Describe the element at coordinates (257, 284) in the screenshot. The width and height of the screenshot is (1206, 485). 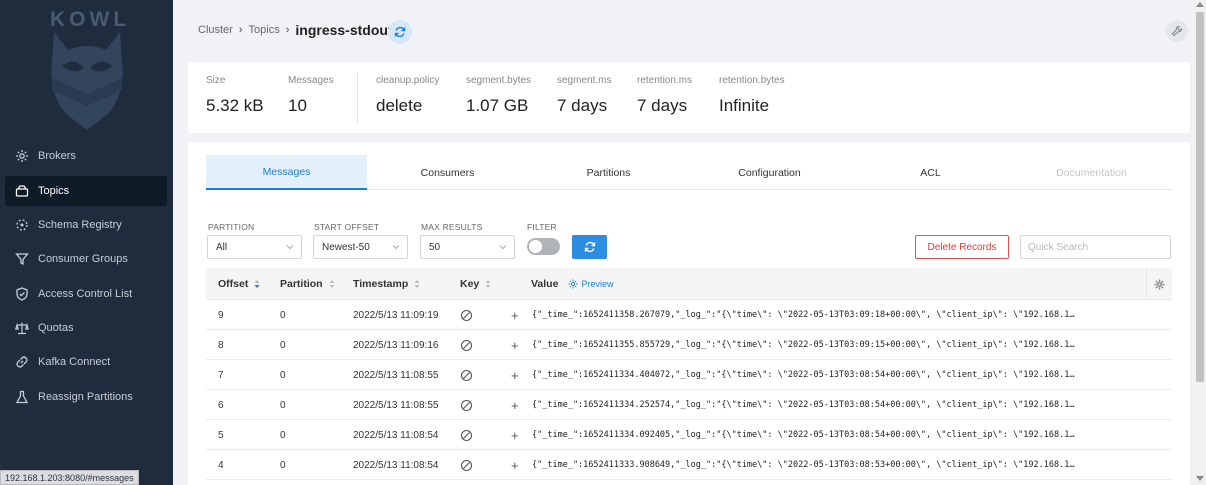
I see `sort-desc-icon` at that location.